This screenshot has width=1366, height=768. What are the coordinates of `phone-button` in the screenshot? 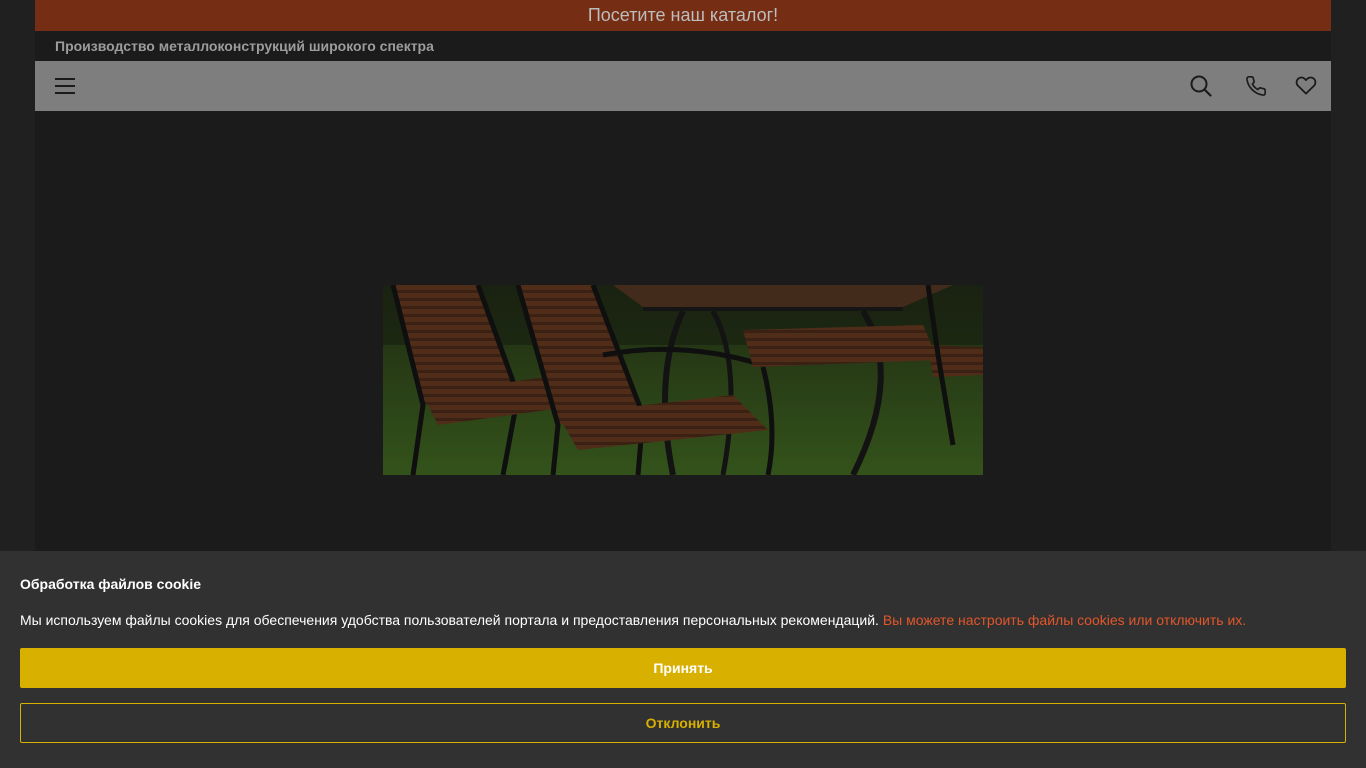 It's located at (1256, 86).